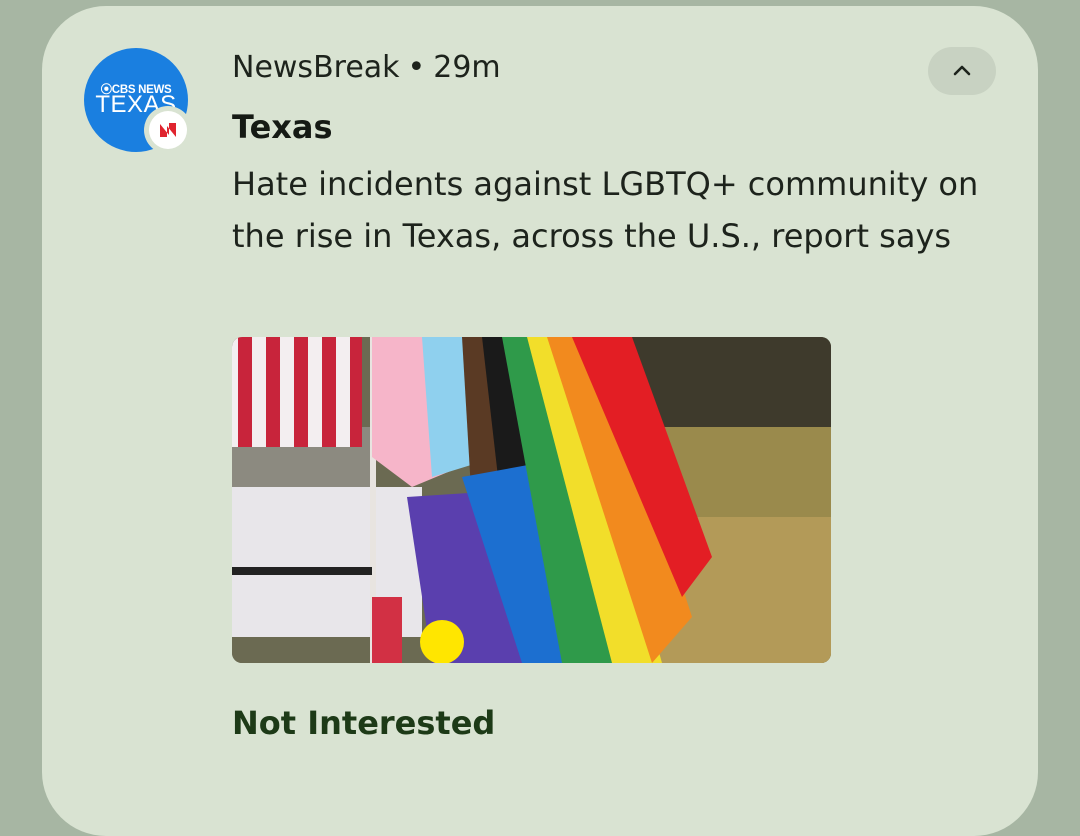 Image resolution: width=1080 pixels, height=836 pixels. I want to click on notification-header: NewsBreak • 29m, so click(366, 67).